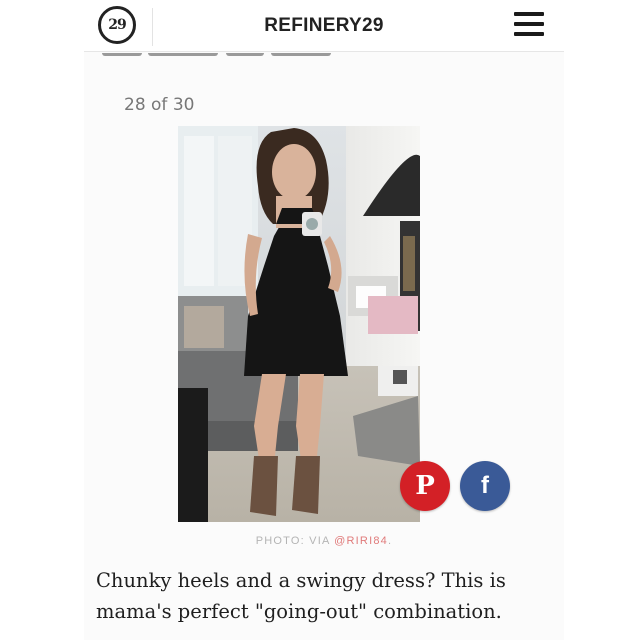 This screenshot has height=640, width=640. Describe the element at coordinates (159, 105) in the screenshot. I see `slide-counter: 28 of 30` at that location.